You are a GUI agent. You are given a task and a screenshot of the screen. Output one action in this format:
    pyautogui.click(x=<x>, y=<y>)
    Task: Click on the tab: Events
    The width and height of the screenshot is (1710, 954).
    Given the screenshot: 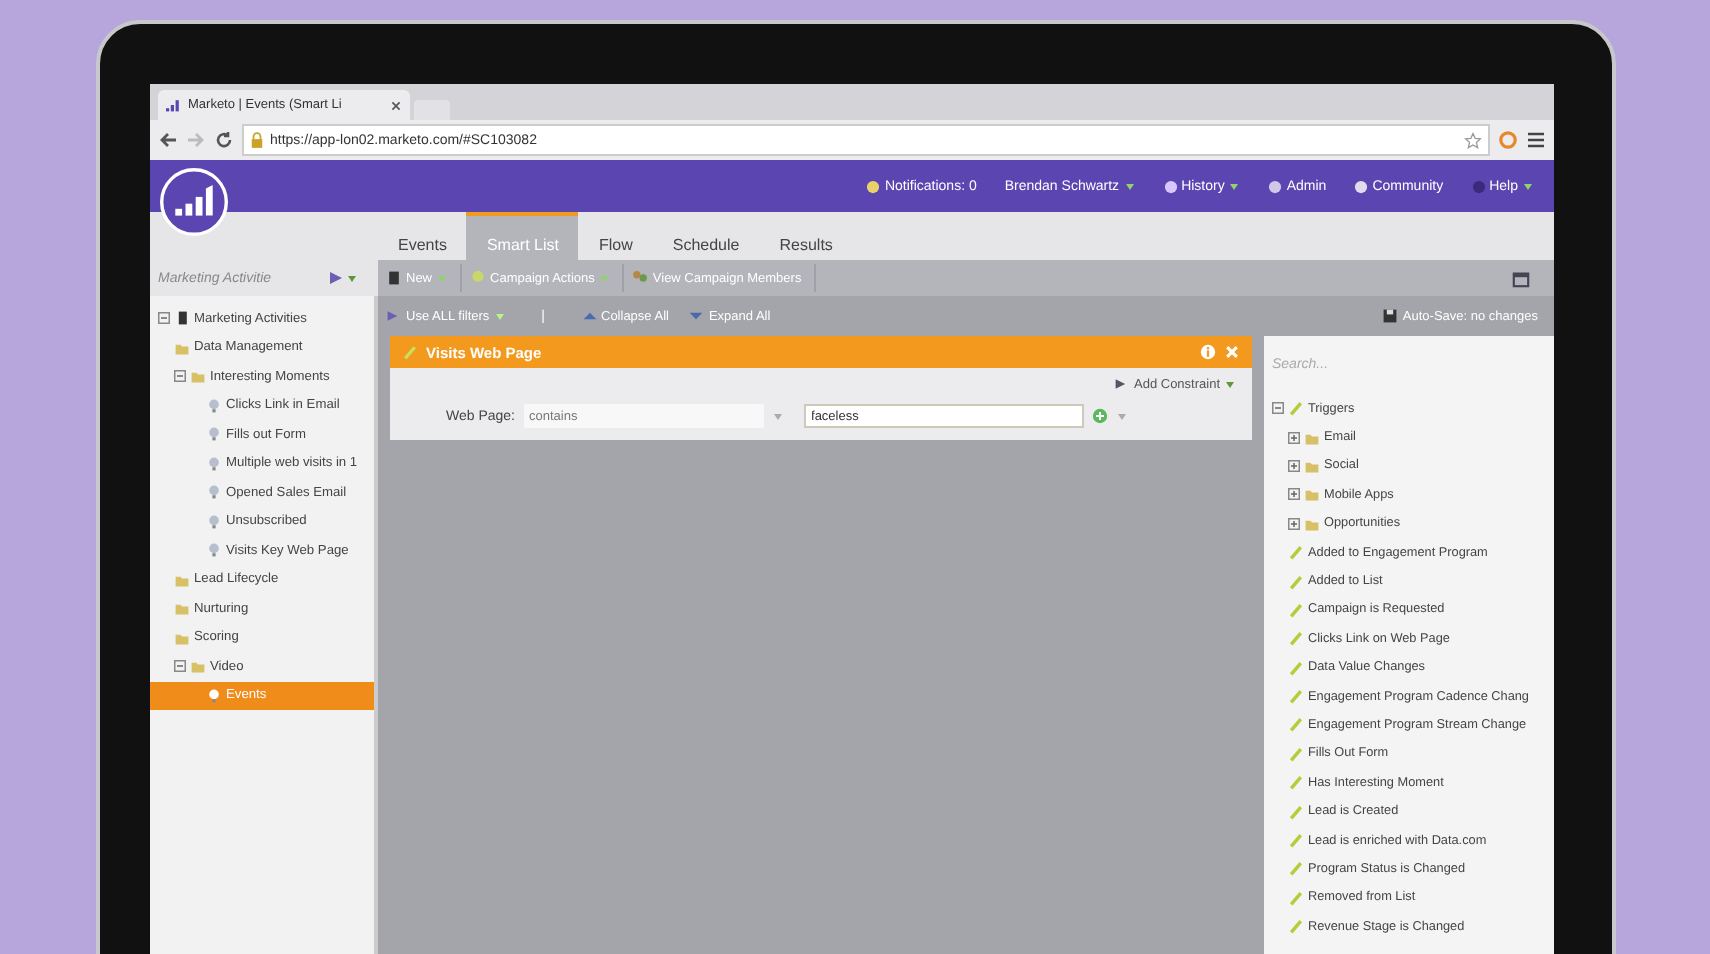 What is the action you would take?
    pyautogui.click(x=422, y=236)
    